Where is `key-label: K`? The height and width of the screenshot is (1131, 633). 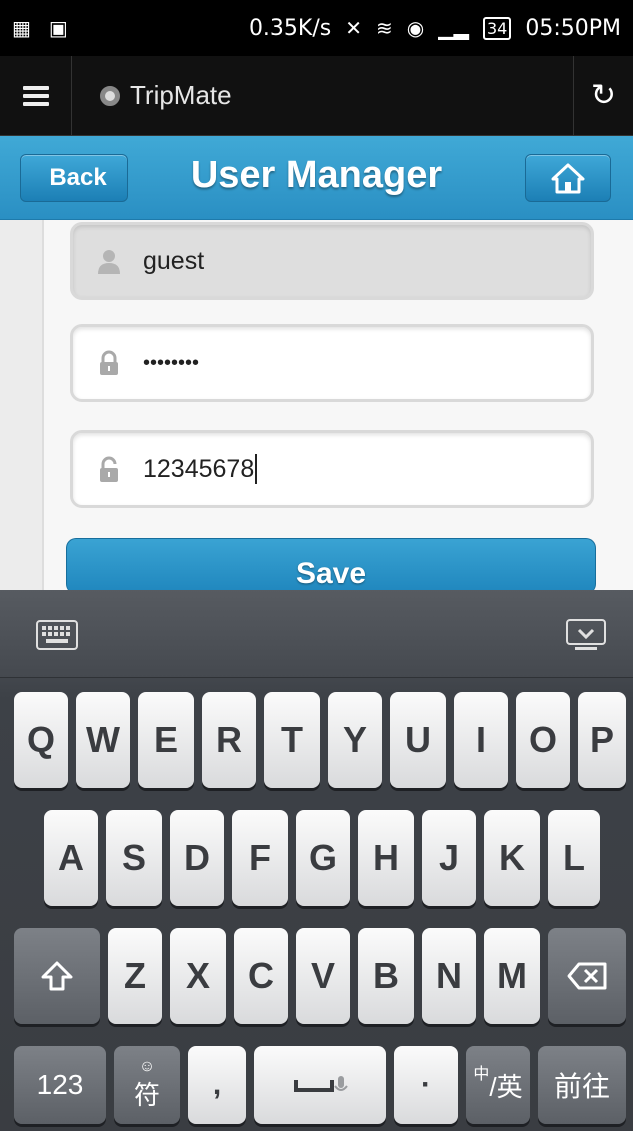
key-label: K is located at coordinates (512, 857).